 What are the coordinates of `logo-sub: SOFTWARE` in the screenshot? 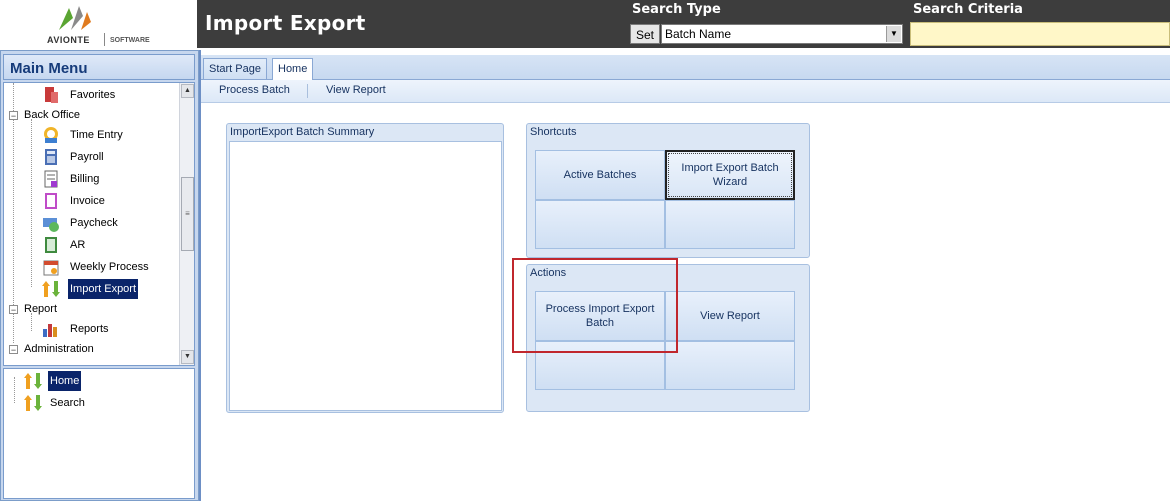 It's located at (130, 40).